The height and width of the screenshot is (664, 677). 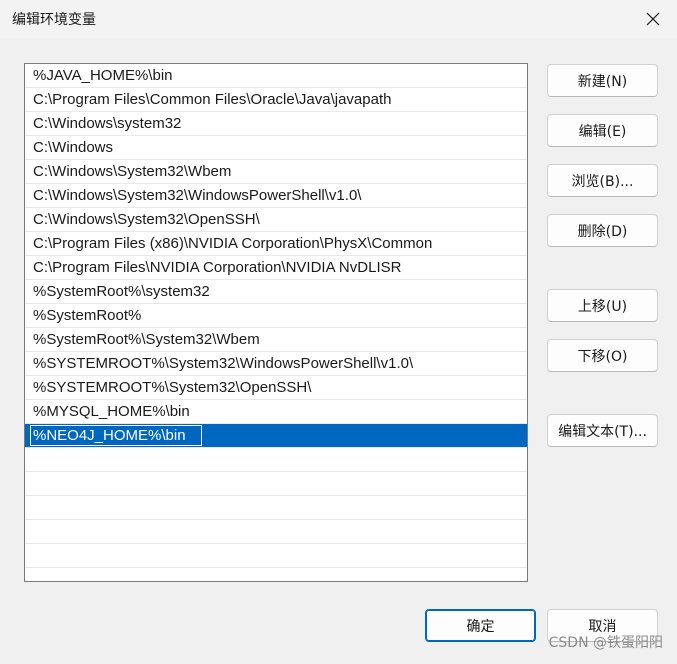 I want to click on list-item: %JAVA_HOME%\bin, so click(x=276, y=76).